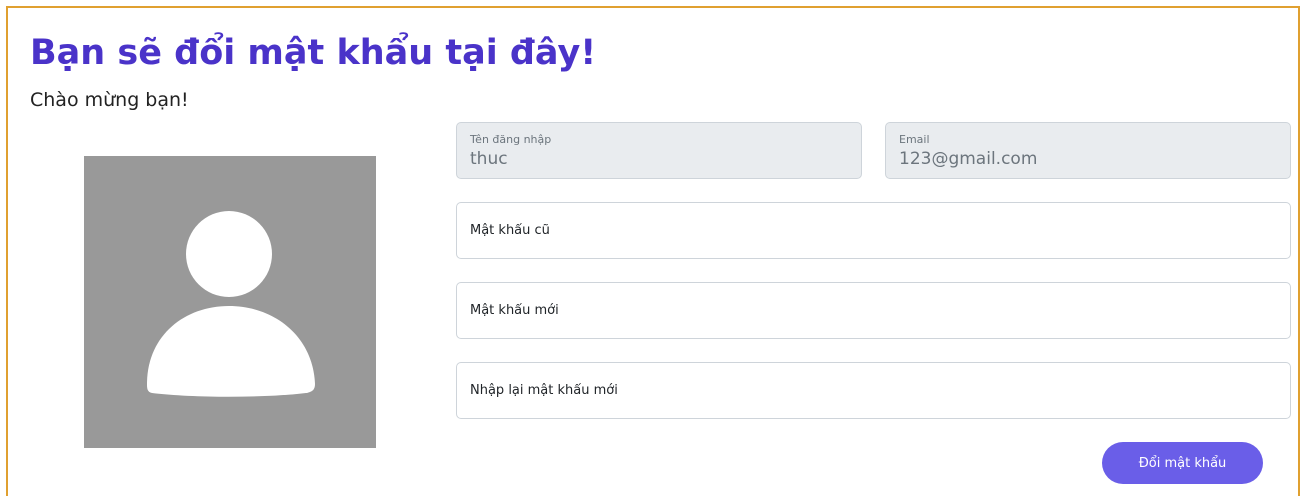  I want to click on avatar-body, so click(231, 351).